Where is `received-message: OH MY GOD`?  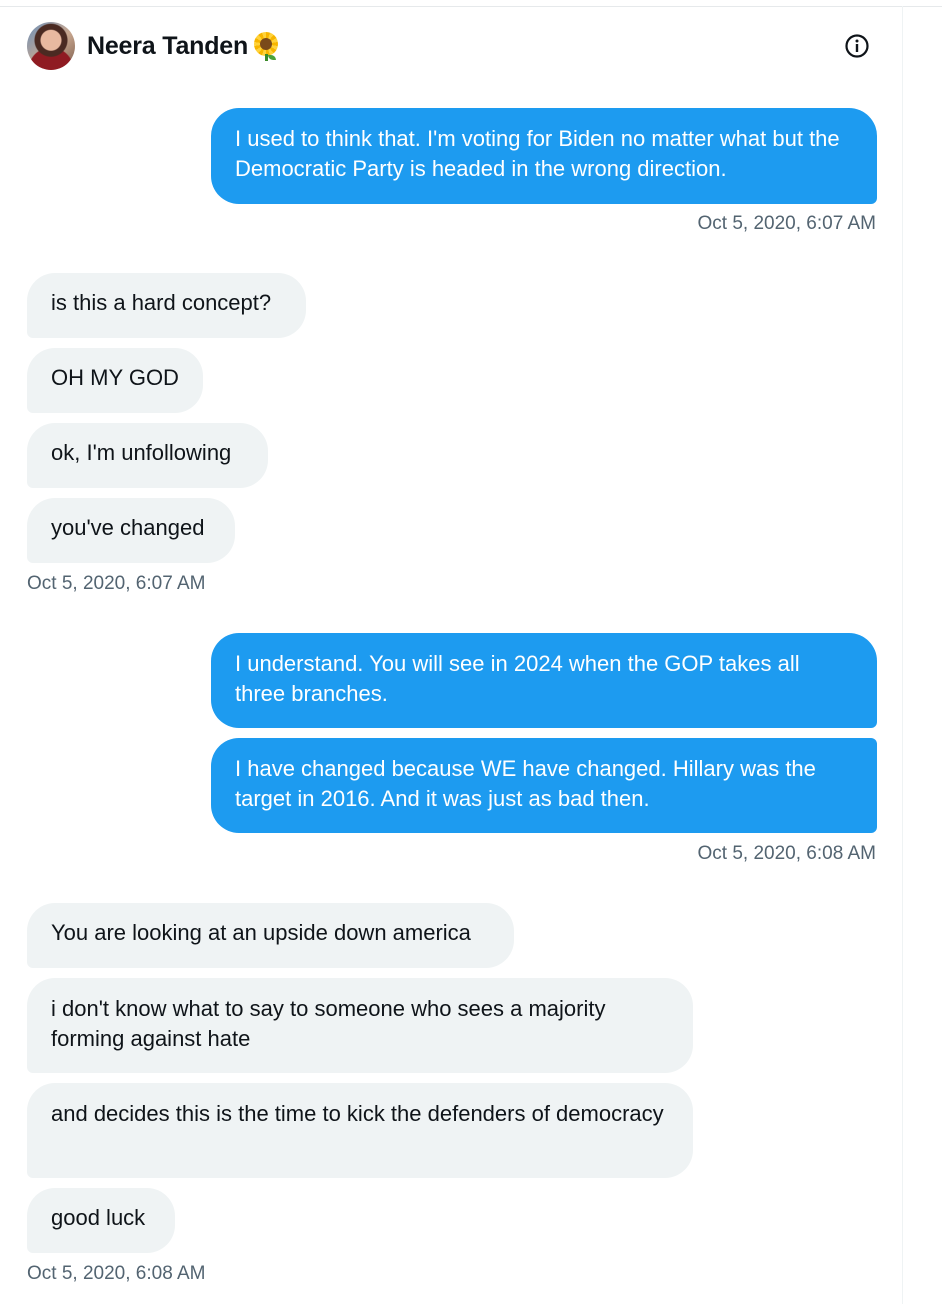
received-message: OH MY GOD is located at coordinates (115, 380).